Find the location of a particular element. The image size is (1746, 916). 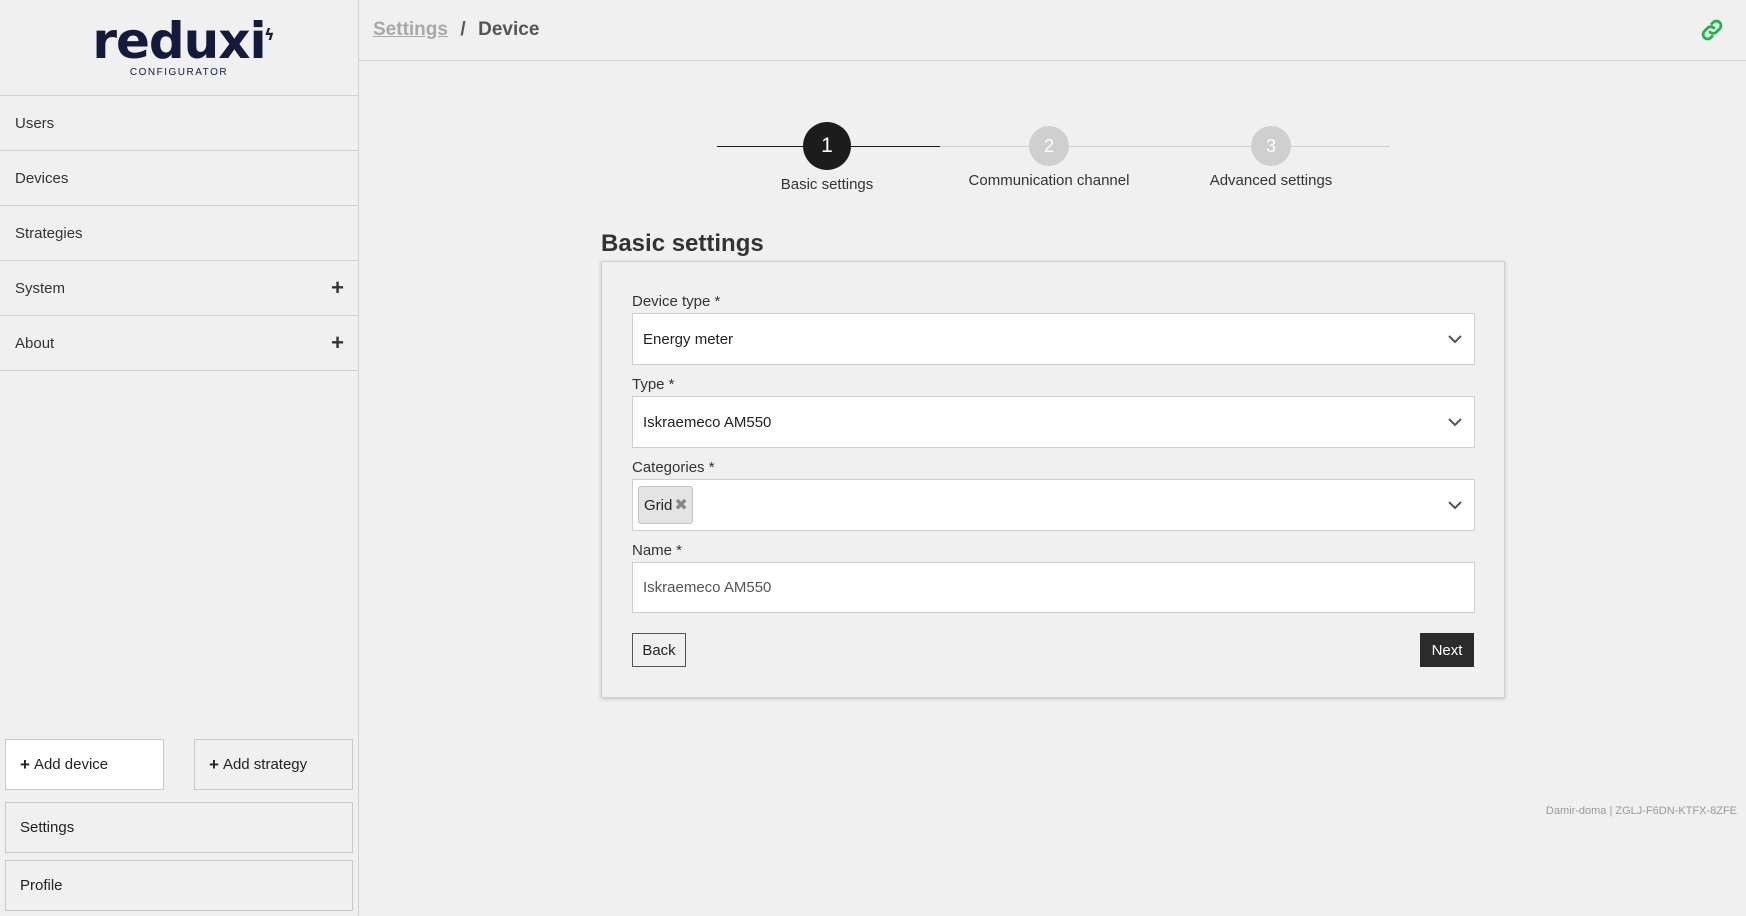

breadcrumb: Settings / Device is located at coordinates (456, 30).